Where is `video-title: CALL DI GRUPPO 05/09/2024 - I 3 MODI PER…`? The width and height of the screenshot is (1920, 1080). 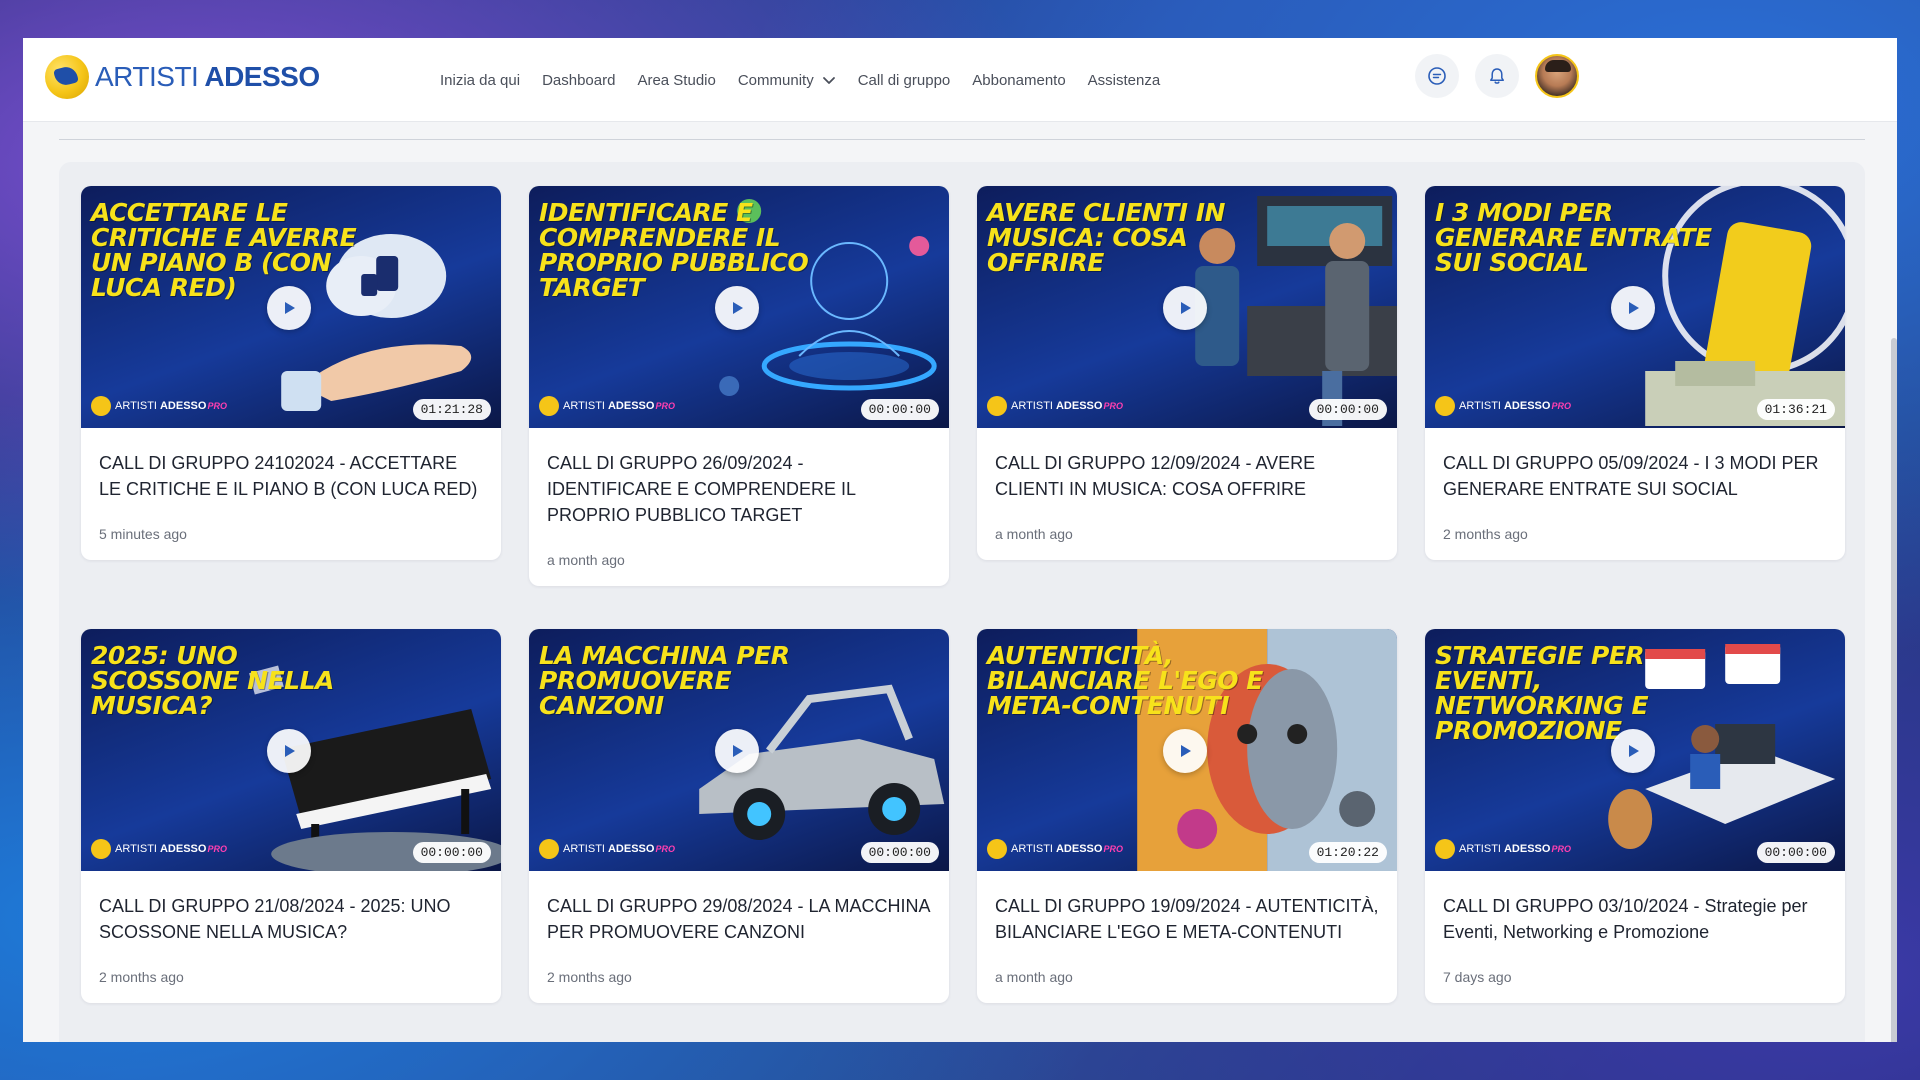 video-title: CALL DI GRUPPO 05/09/2024 - I 3 MODI PER… is located at coordinates (1635, 476).